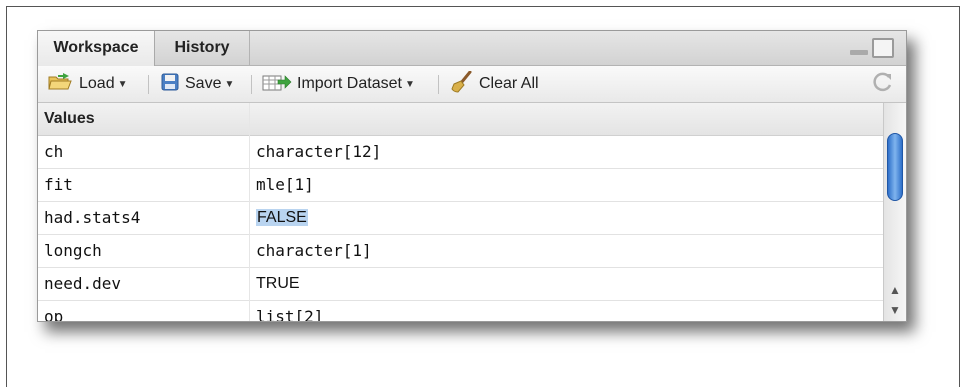 The width and height of the screenshot is (960, 387). What do you see at coordinates (461, 185) in the screenshot?
I see `table-row: fit mle[1]` at bounding box center [461, 185].